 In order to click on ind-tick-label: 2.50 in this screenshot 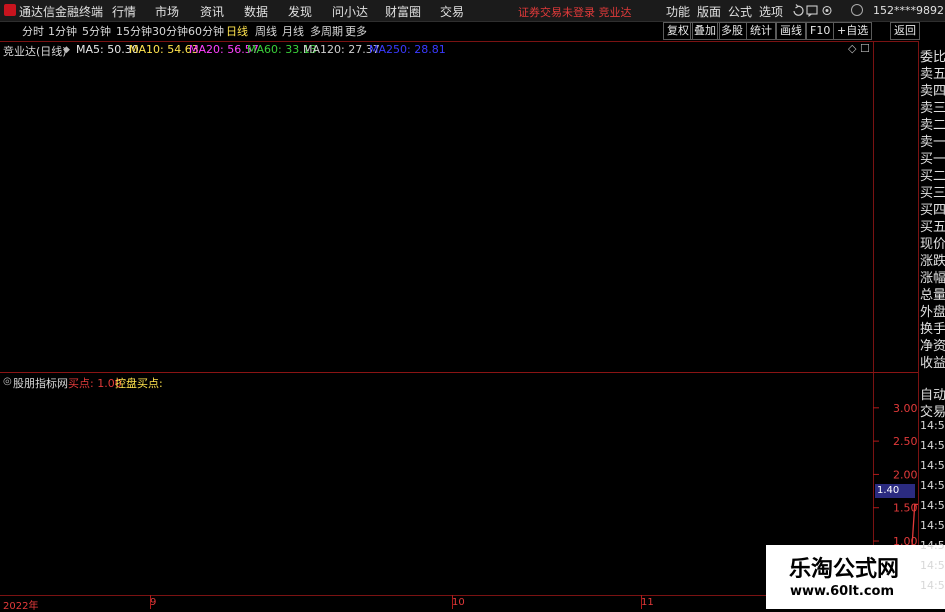, I will do `click(905, 441)`.